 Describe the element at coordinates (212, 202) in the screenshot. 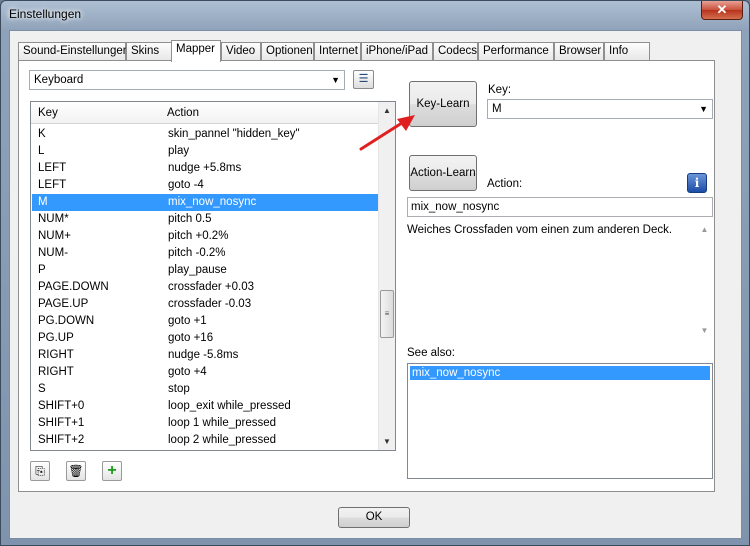

I see `row-action: mix_now_nosync` at that location.